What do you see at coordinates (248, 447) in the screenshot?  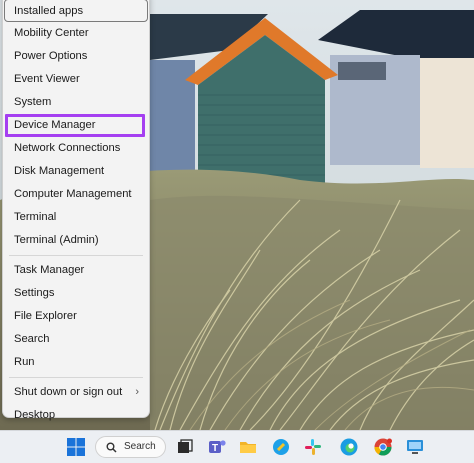 I see `file-explorer-icon` at bounding box center [248, 447].